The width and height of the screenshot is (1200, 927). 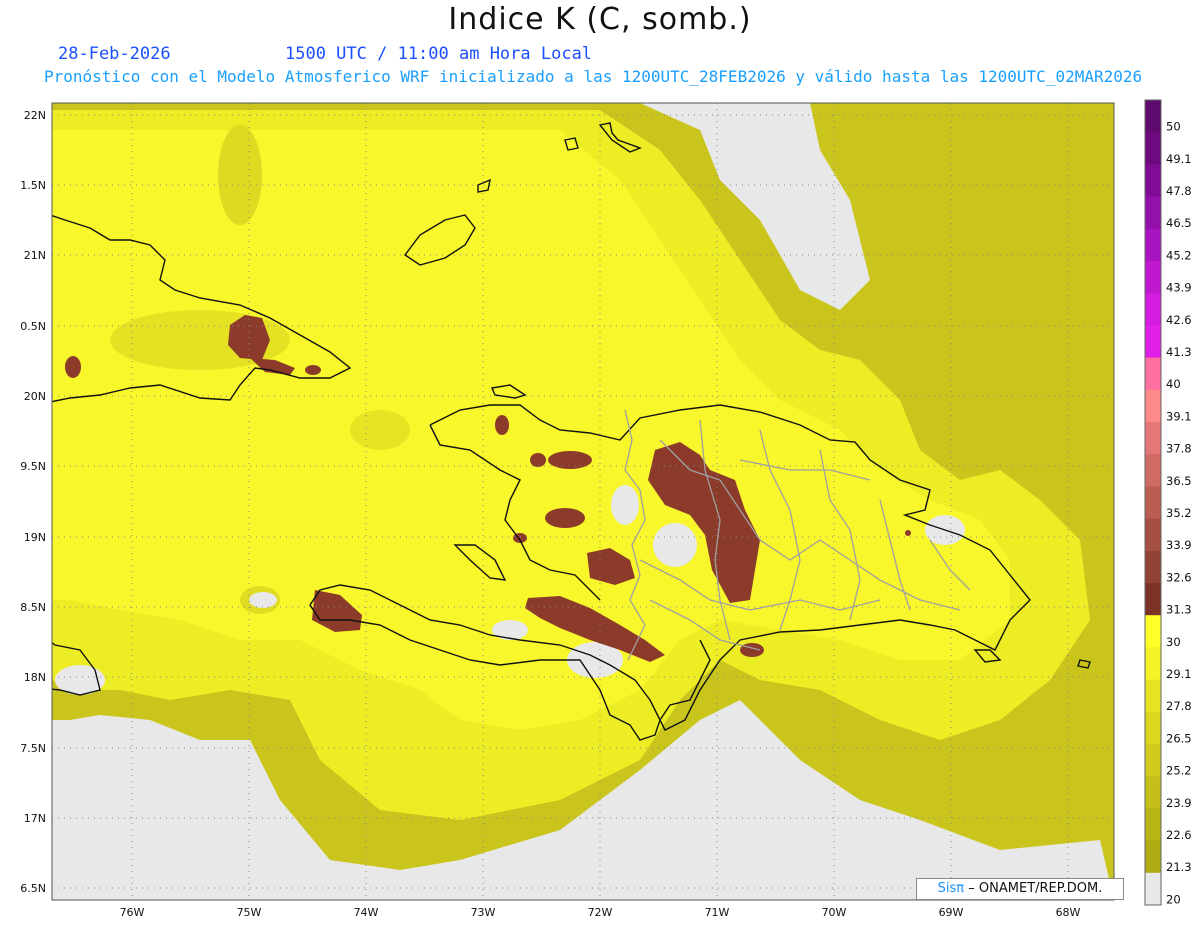 I want to click on forecast-date: 28-Feb-2026, so click(x=114, y=54).